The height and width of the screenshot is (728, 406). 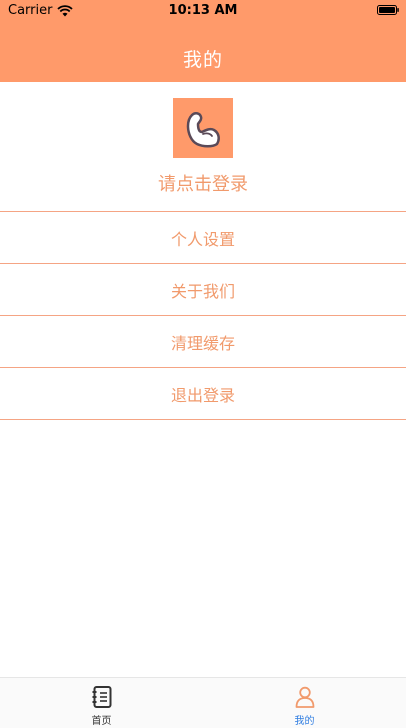 I want to click on login-prompt: 请点击登录, so click(x=203, y=183).